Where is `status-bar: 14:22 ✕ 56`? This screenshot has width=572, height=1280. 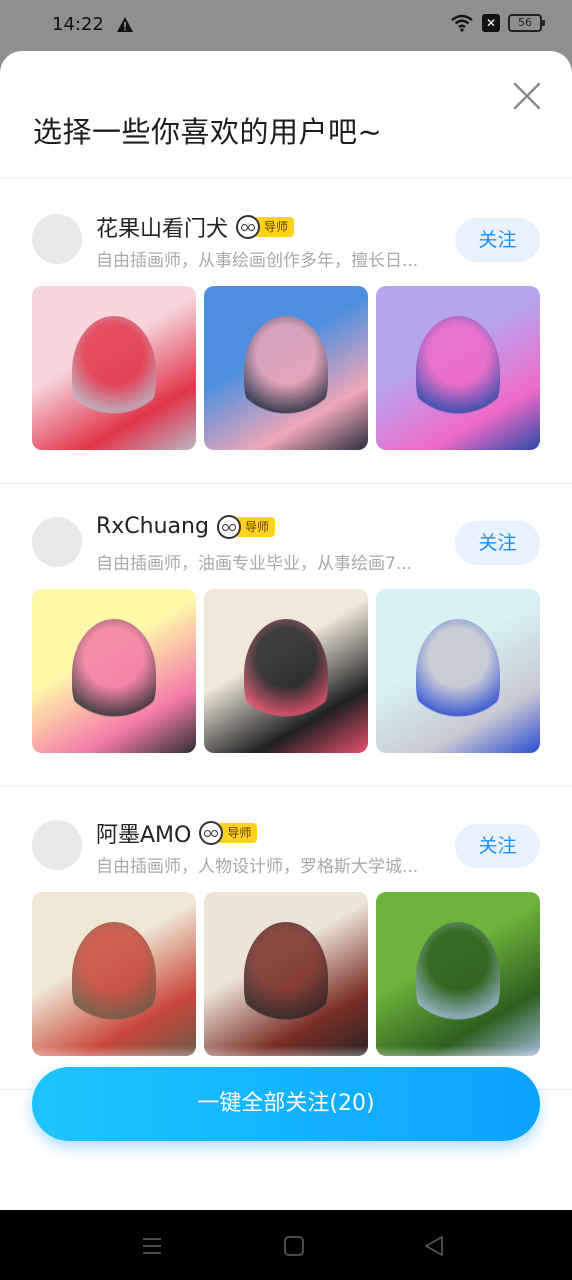
status-bar: 14:22 ✕ 56 is located at coordinates (286, 25).